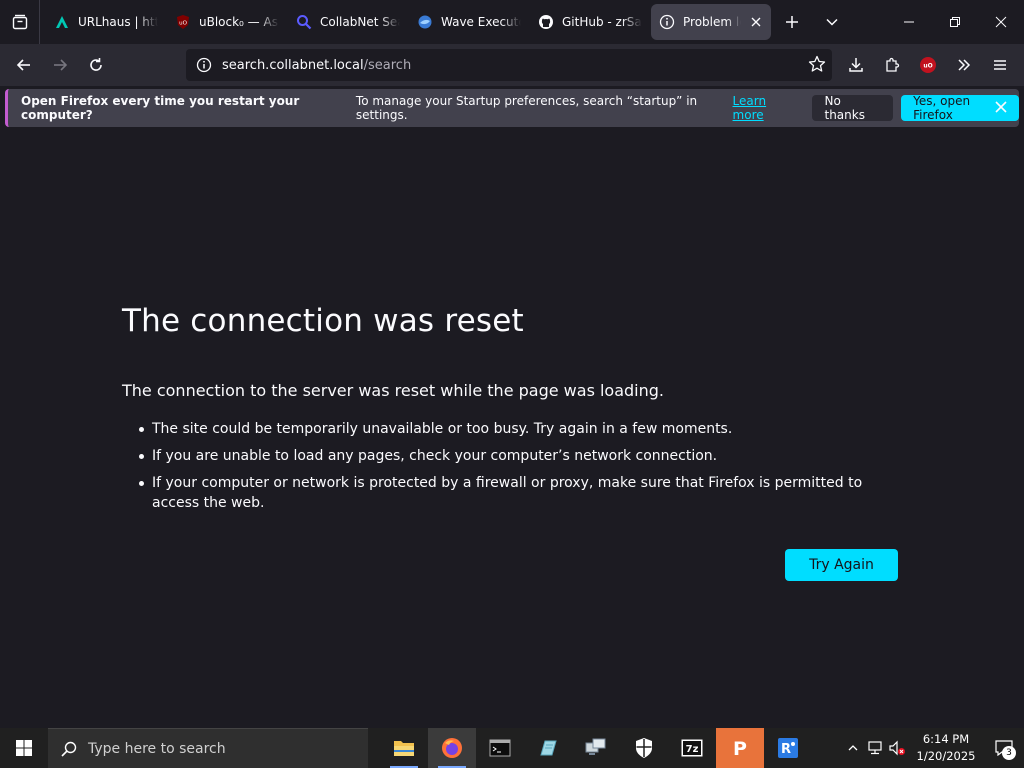  I want to click on network-icon, so click(875, 748).